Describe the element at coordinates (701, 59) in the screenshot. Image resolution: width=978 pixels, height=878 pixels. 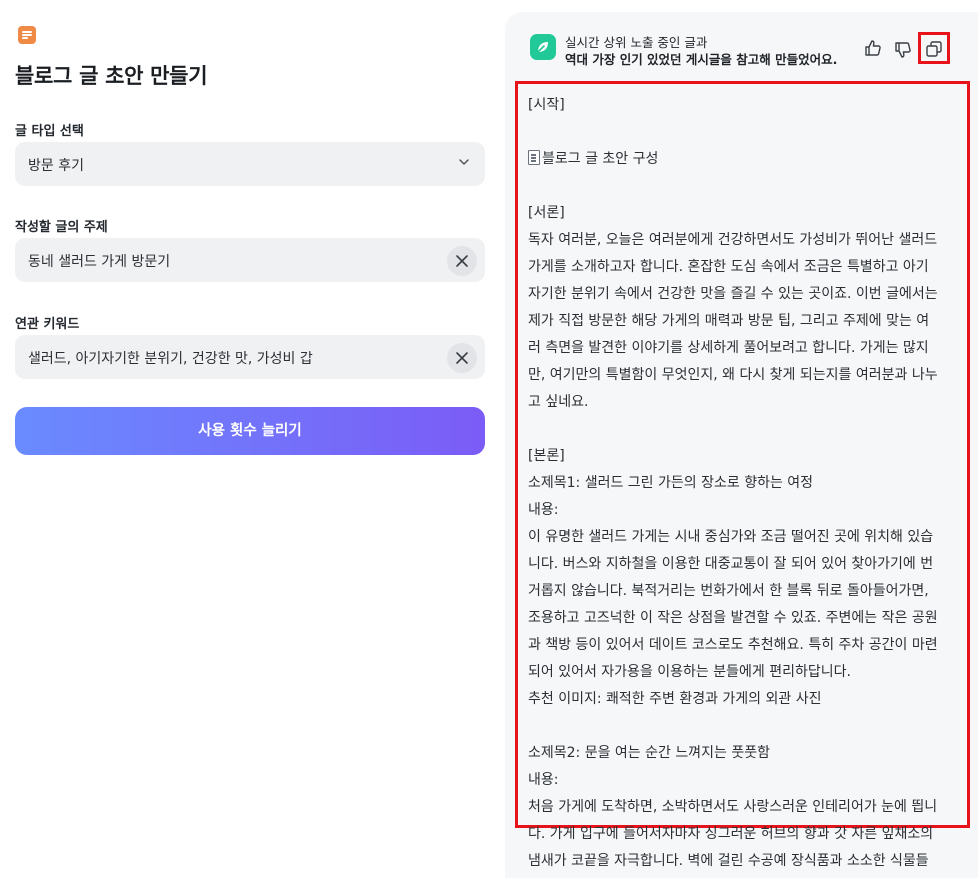
I see `result-header-line2: 역대 가장 인기 있었던 게시글을 참고해 만들었어요.` at that location.